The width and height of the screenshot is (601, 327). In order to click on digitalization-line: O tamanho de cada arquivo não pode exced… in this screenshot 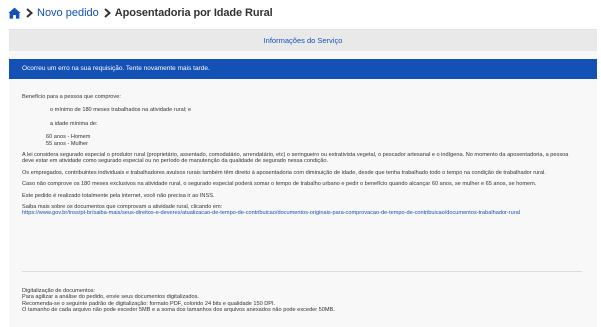, I will do `click(178, 310)`.